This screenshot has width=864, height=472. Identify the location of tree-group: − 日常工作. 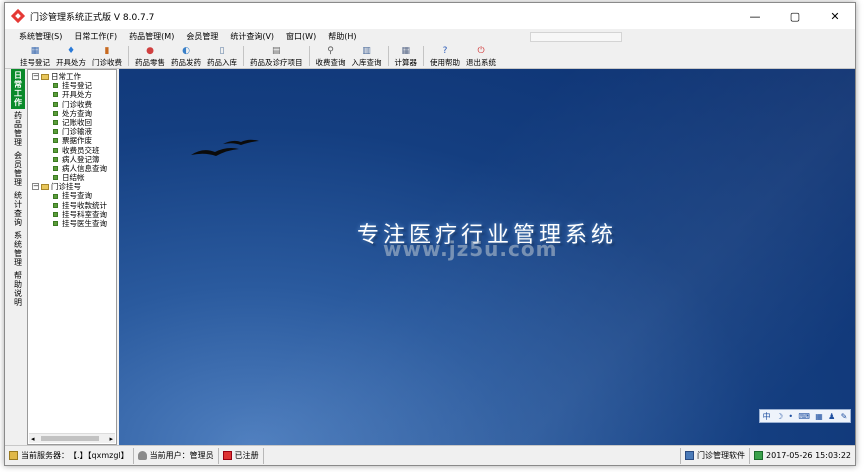
(72, 76).